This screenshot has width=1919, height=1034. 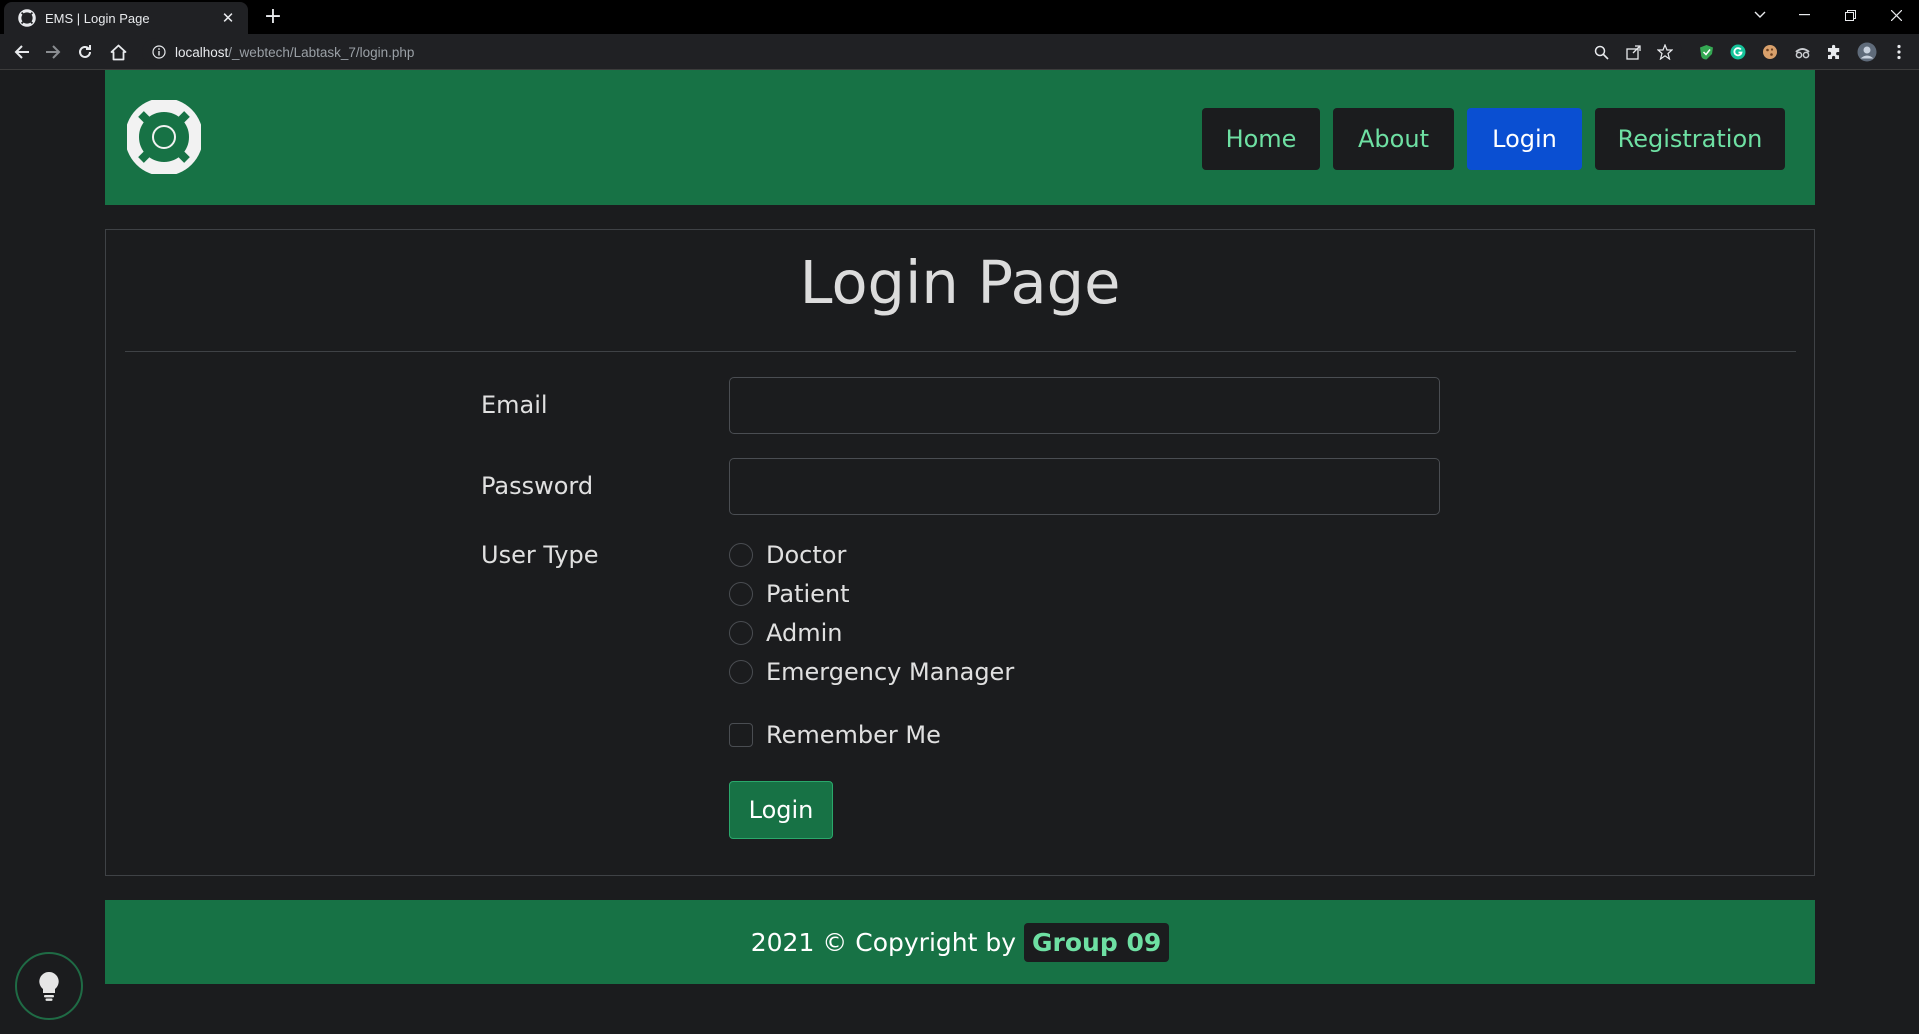 I want to click on grammarly-icon, so click(x=1738, y=52).